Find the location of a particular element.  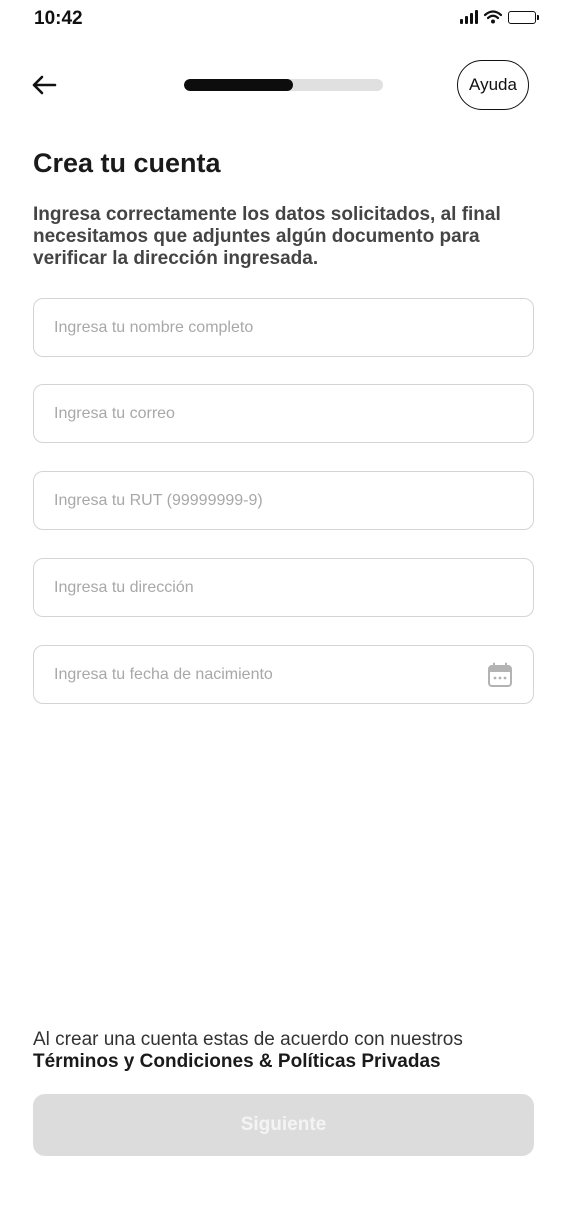

status-bar: 10:42 is located at coordinates (283, 20).